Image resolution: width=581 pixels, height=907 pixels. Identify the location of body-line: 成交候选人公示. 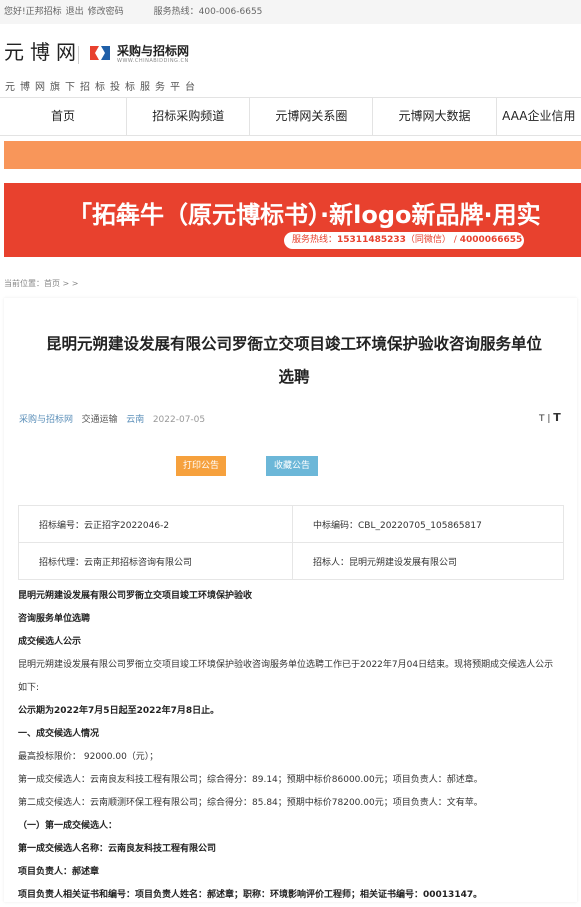
(50, 642).